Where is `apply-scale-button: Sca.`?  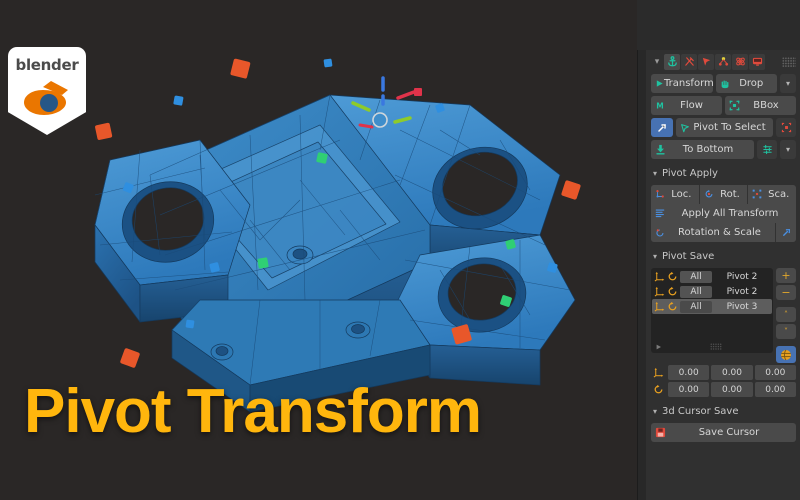
apply-scale-button: Sca. is located at coordinates (772, 194).